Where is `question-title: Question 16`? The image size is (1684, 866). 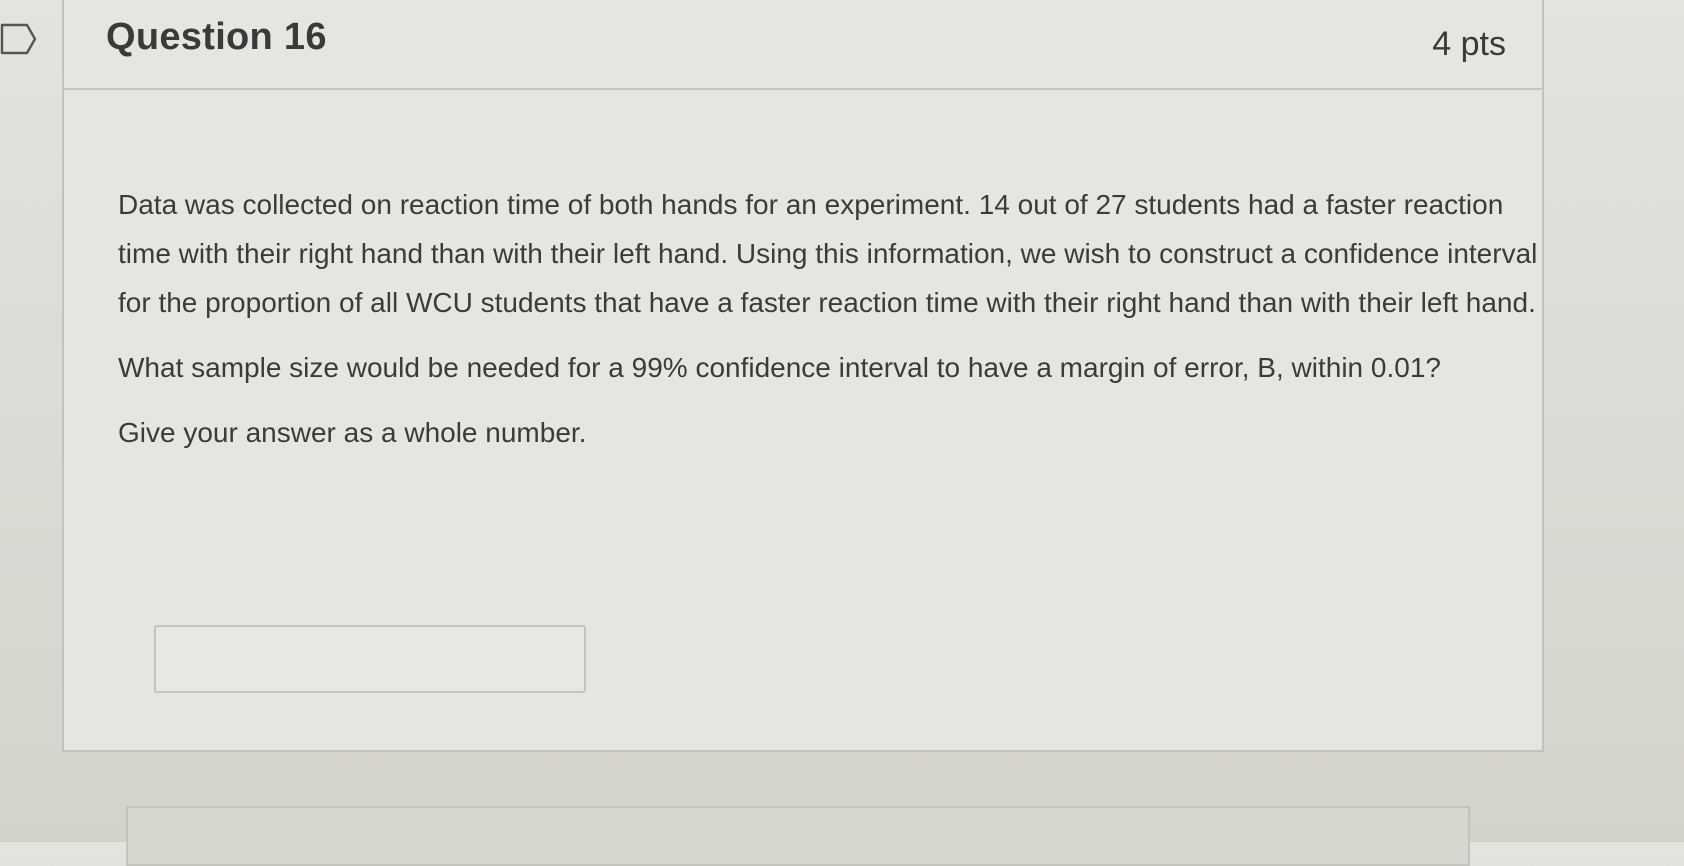 question-title: Question 16 is located at coordinates (216, 37).